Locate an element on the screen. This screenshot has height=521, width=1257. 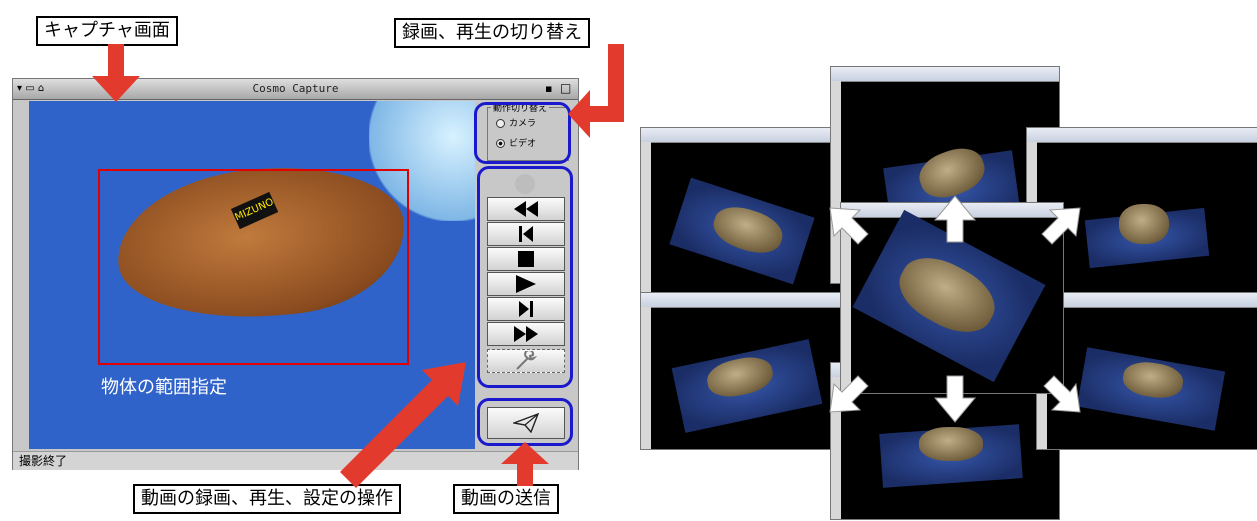
selection-rectangle is located at coordinates (253, 267).